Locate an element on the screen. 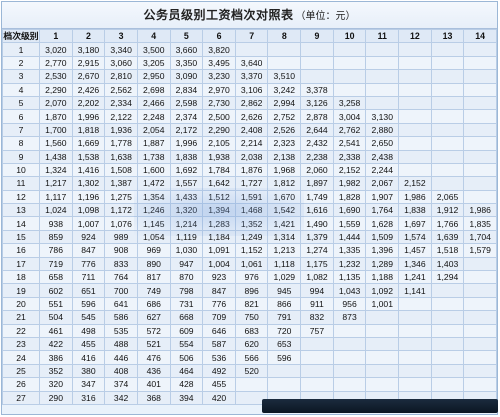  row-level-cell: 12 is located at coordinates (21, 197).